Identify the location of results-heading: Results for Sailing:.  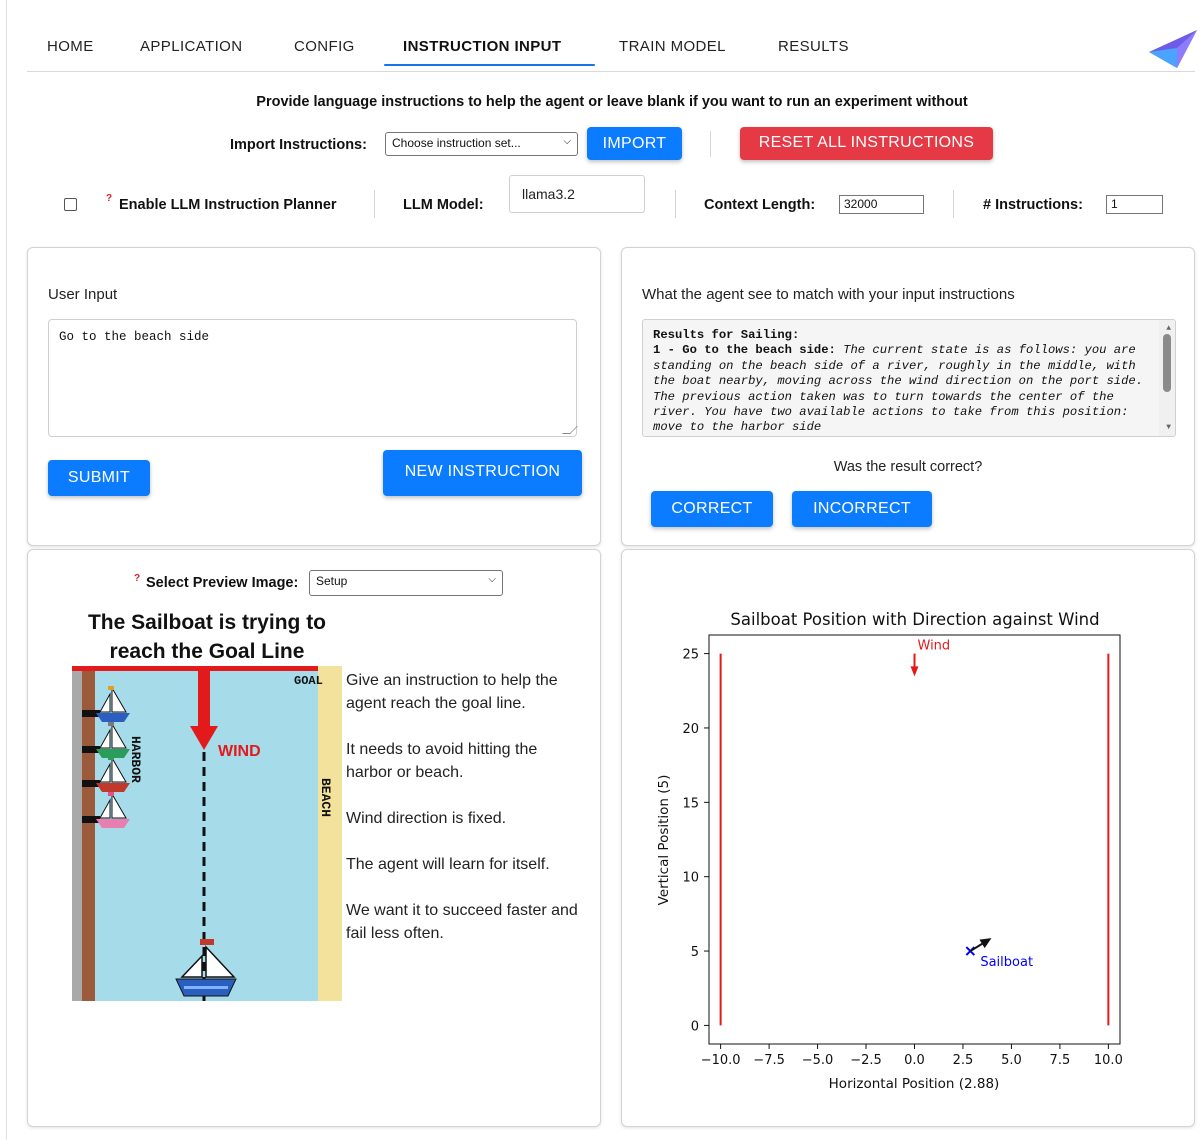
(726, 335).